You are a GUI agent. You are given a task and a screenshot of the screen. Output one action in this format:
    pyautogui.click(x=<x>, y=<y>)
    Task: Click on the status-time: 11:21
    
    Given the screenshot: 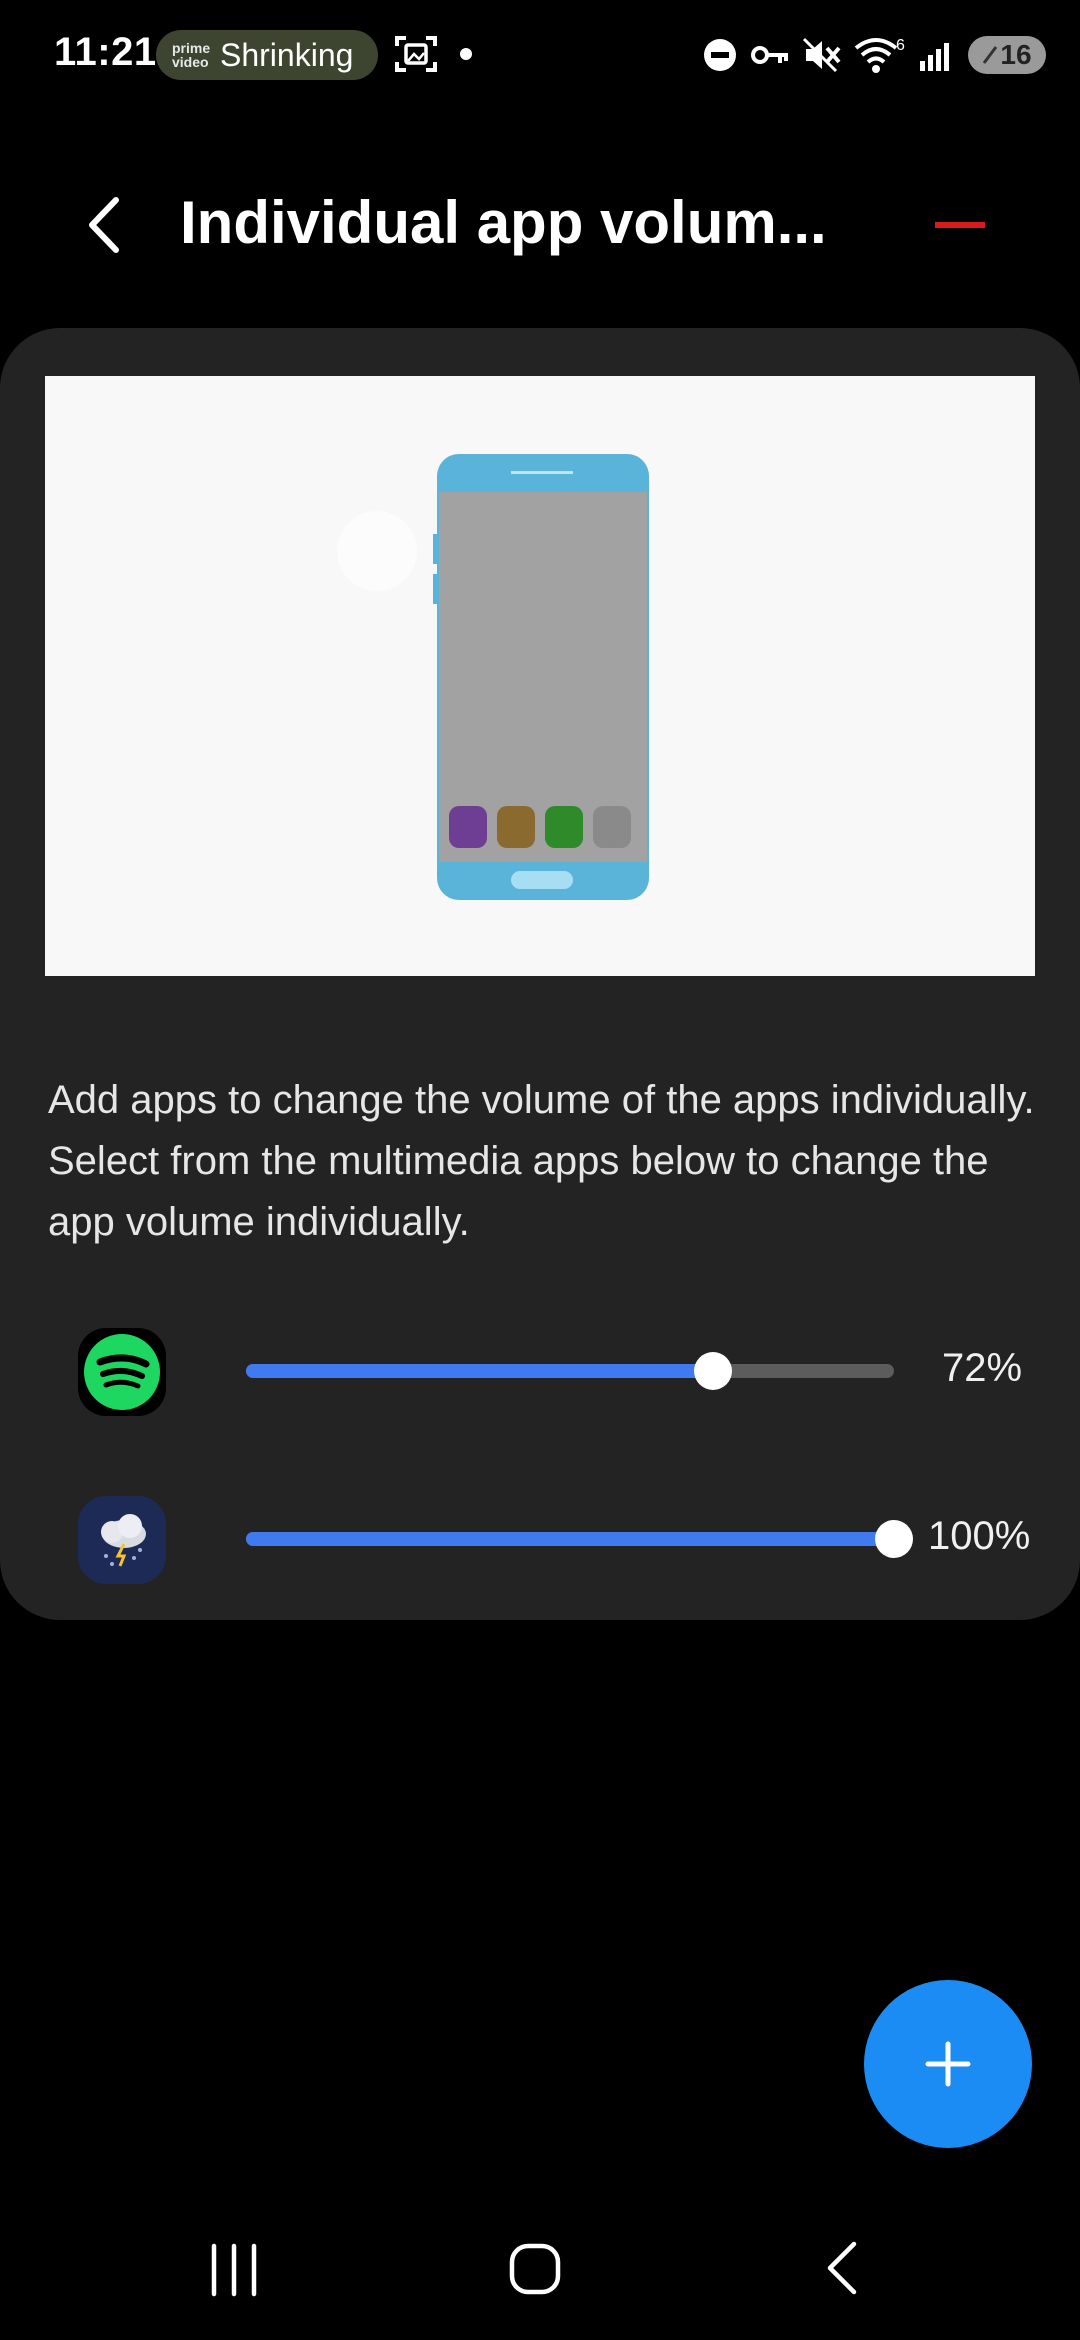 What is the action you would take?
    pyautogui.click(x=105, y=52)
    